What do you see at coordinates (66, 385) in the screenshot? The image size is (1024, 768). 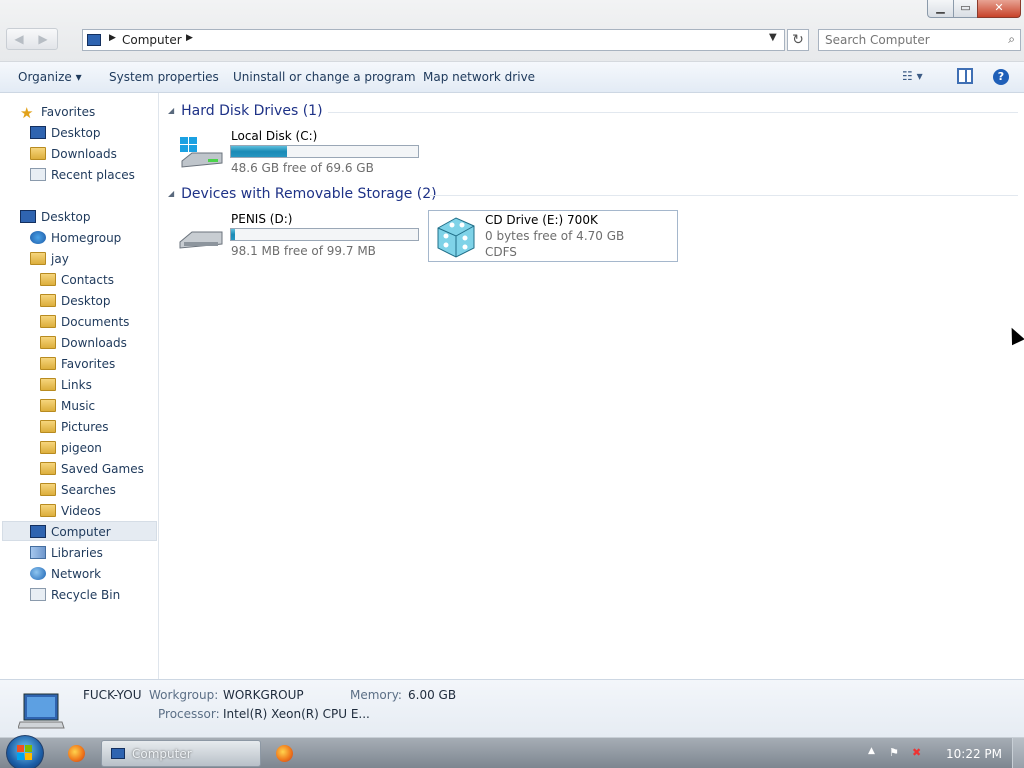 I see `nav-user-links: Links` at bounding box center [66, 385].